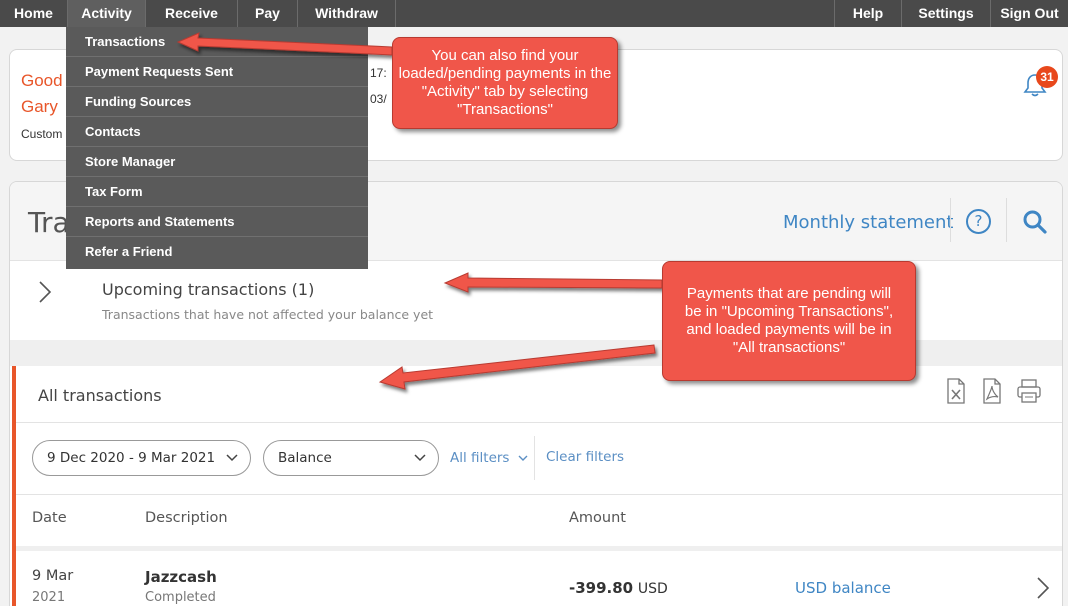 The width and height of the screenshot is (1068, 606). What do you see at coordinates (208, 289) in the screenshot?
I see `upcoming-title: Upcoming transactions (1)` at bounding box center [208, 289].